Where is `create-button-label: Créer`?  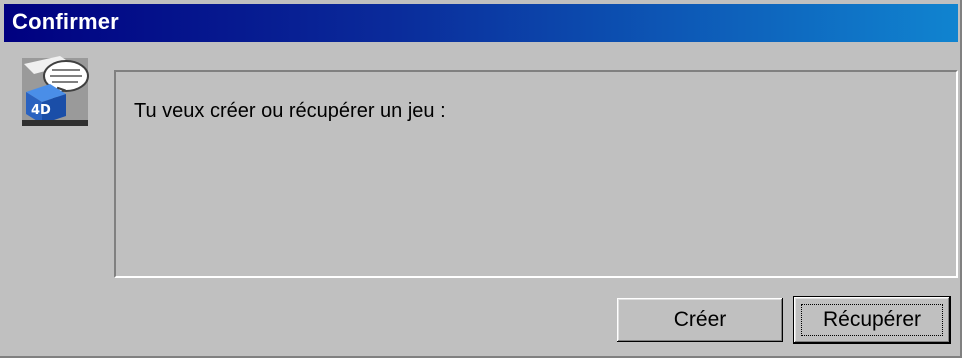
create-button-label: Créer is located at coordinates (700, 319).